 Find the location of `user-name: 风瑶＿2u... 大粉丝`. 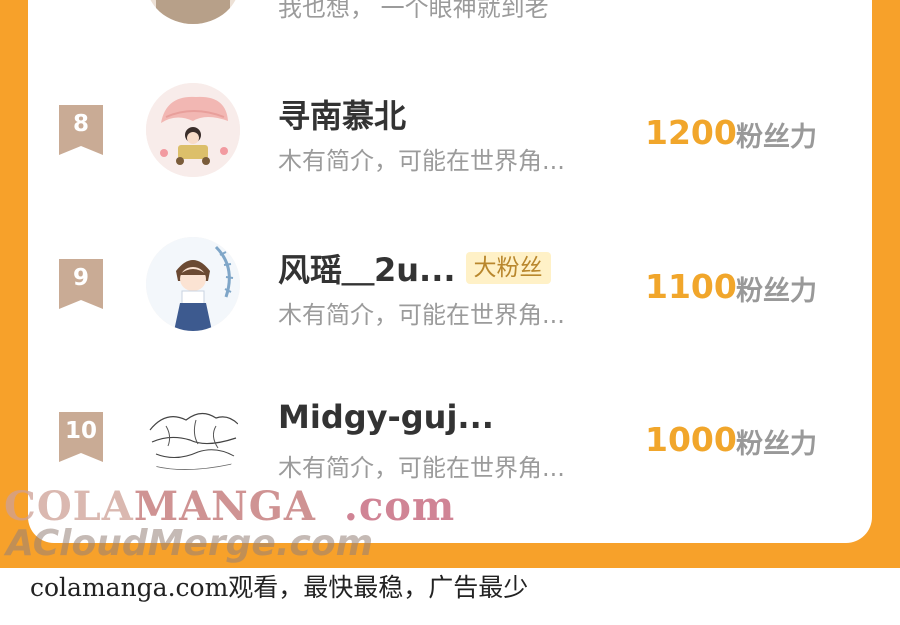

user-name: 风瑶＿2u... 大粉丝 is located at coordinates (414, 268).